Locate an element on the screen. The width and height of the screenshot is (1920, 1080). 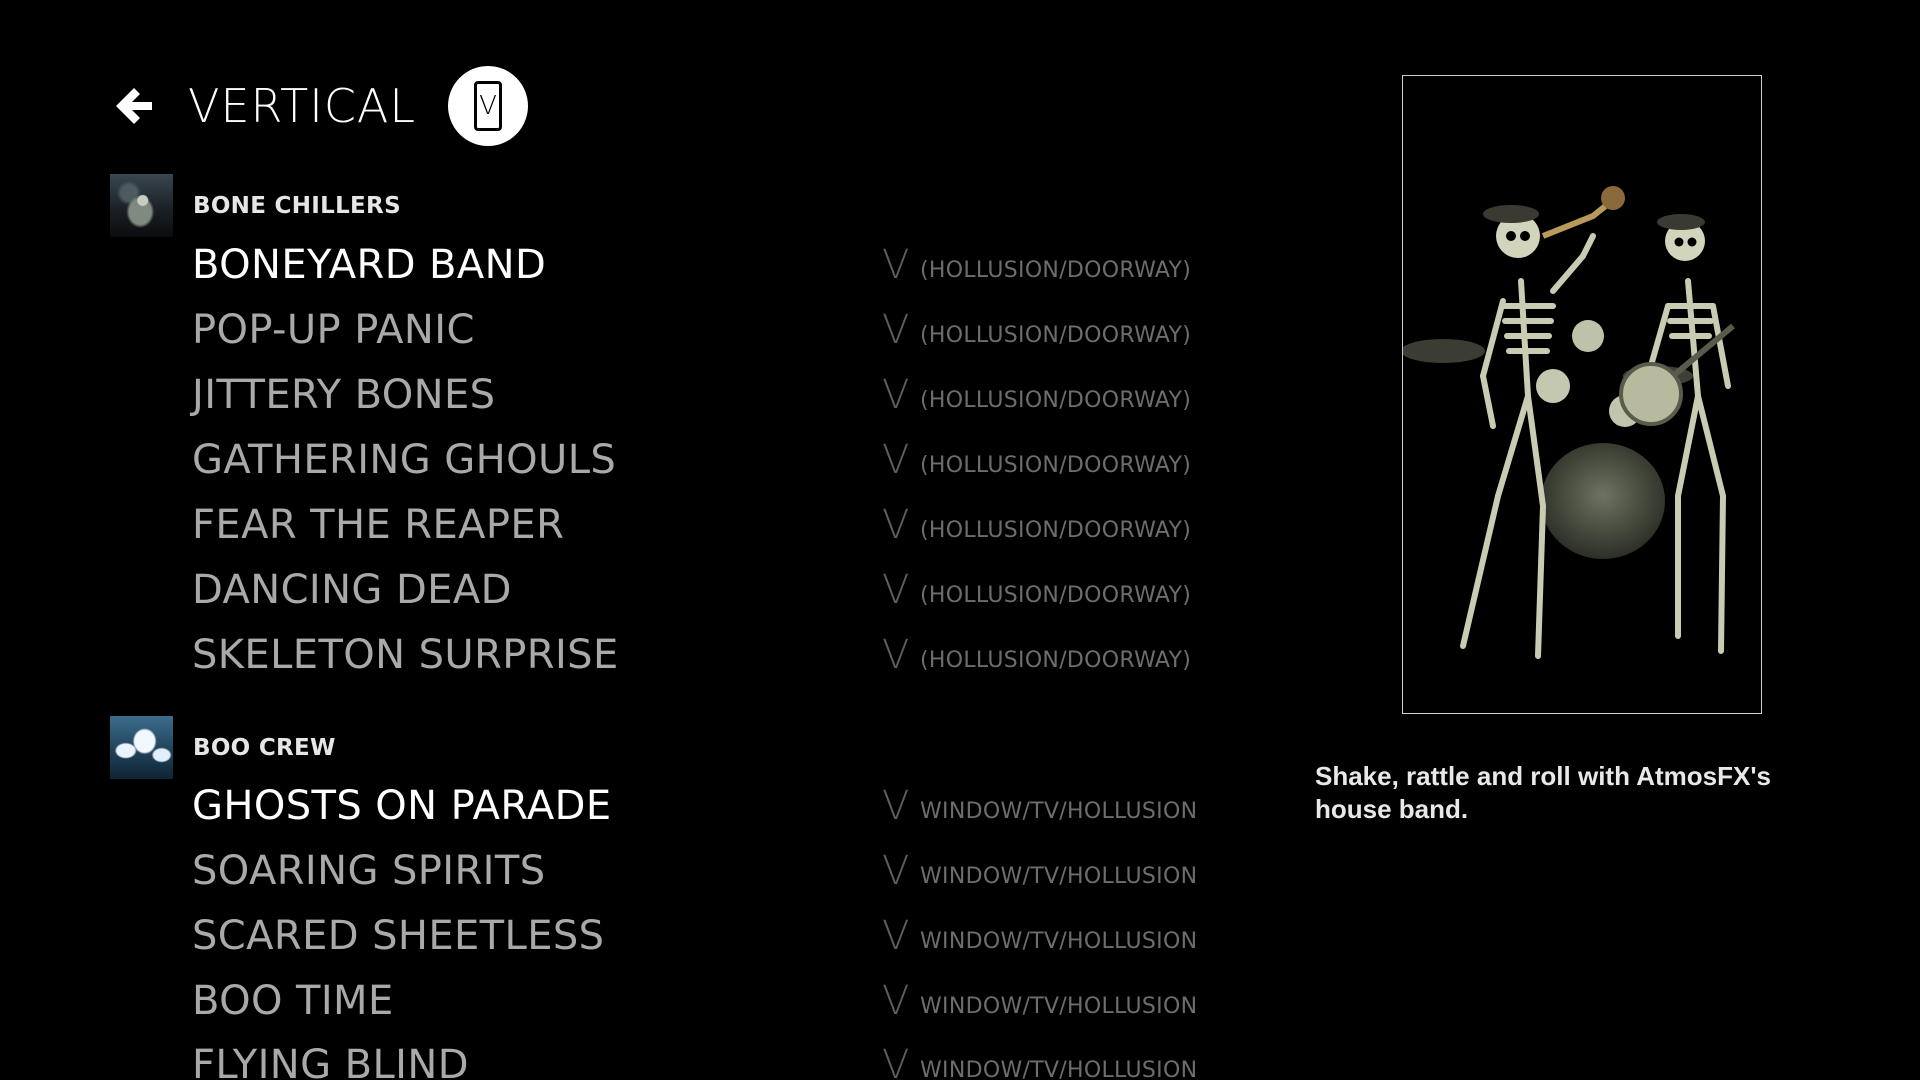
list-item-gathering-ghouls: GATHERING GHOULS V (HOLLUSION/DOORWAY) is located at coordinates (712, 460).